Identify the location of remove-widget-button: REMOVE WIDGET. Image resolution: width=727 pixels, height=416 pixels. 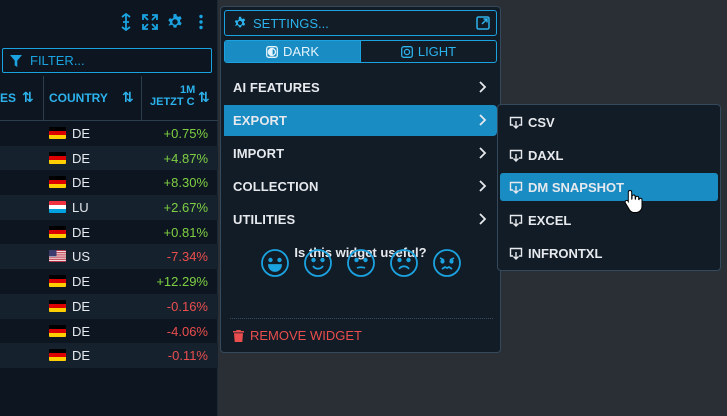
(297, 335).